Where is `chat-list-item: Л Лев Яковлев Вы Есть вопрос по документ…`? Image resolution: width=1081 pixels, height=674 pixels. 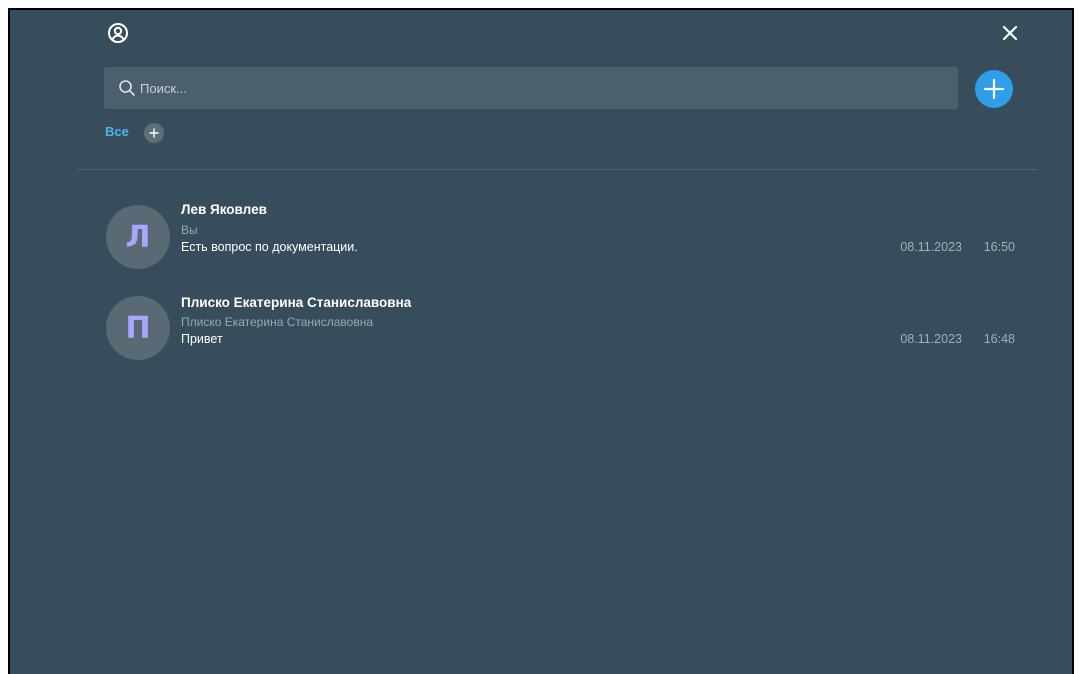 chat-list-item: Л Лев Яковлев Вы Есть вопрос по документ… is located at coordinates (559, 239).